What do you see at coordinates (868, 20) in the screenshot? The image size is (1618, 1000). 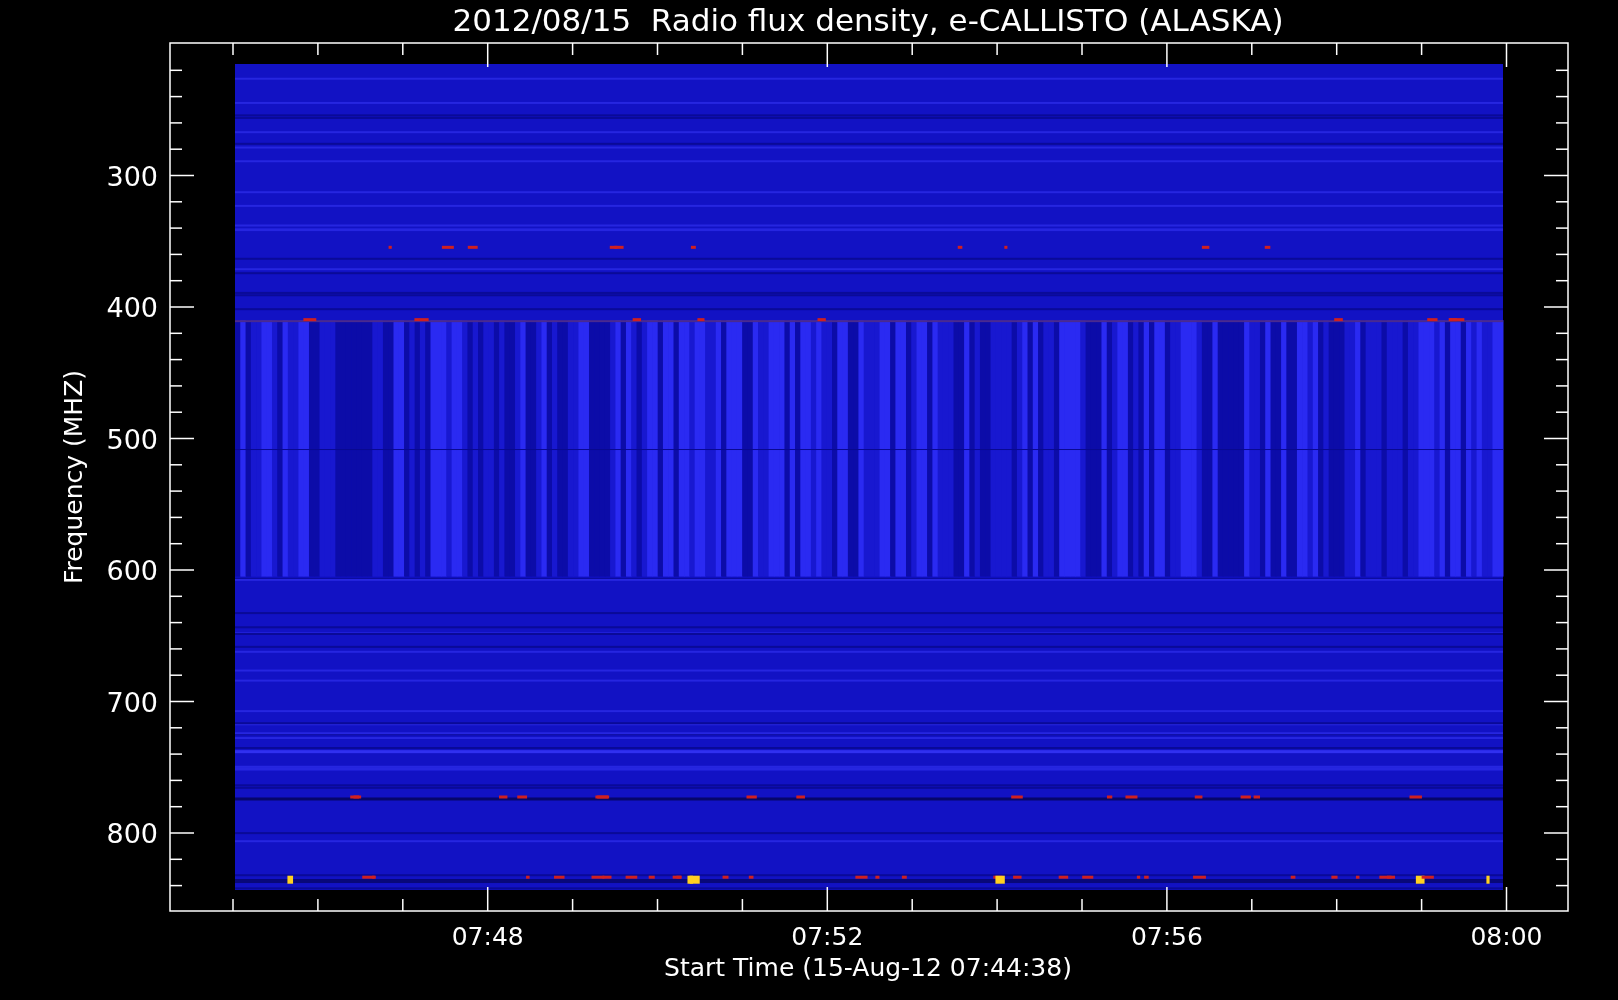 I see `chart-title: 2012/08/15 Radio flux density, e-CALLISTO (ALASKA)` at bounding box center [868, 20].